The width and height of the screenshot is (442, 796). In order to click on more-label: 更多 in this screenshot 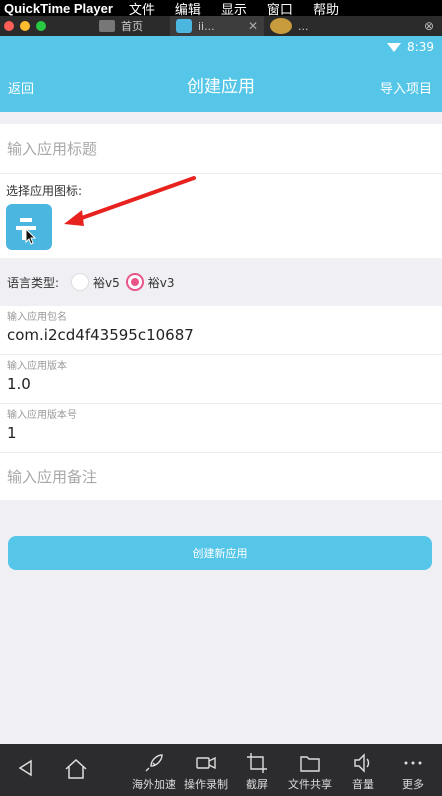, I will do `click(413, 784)`.